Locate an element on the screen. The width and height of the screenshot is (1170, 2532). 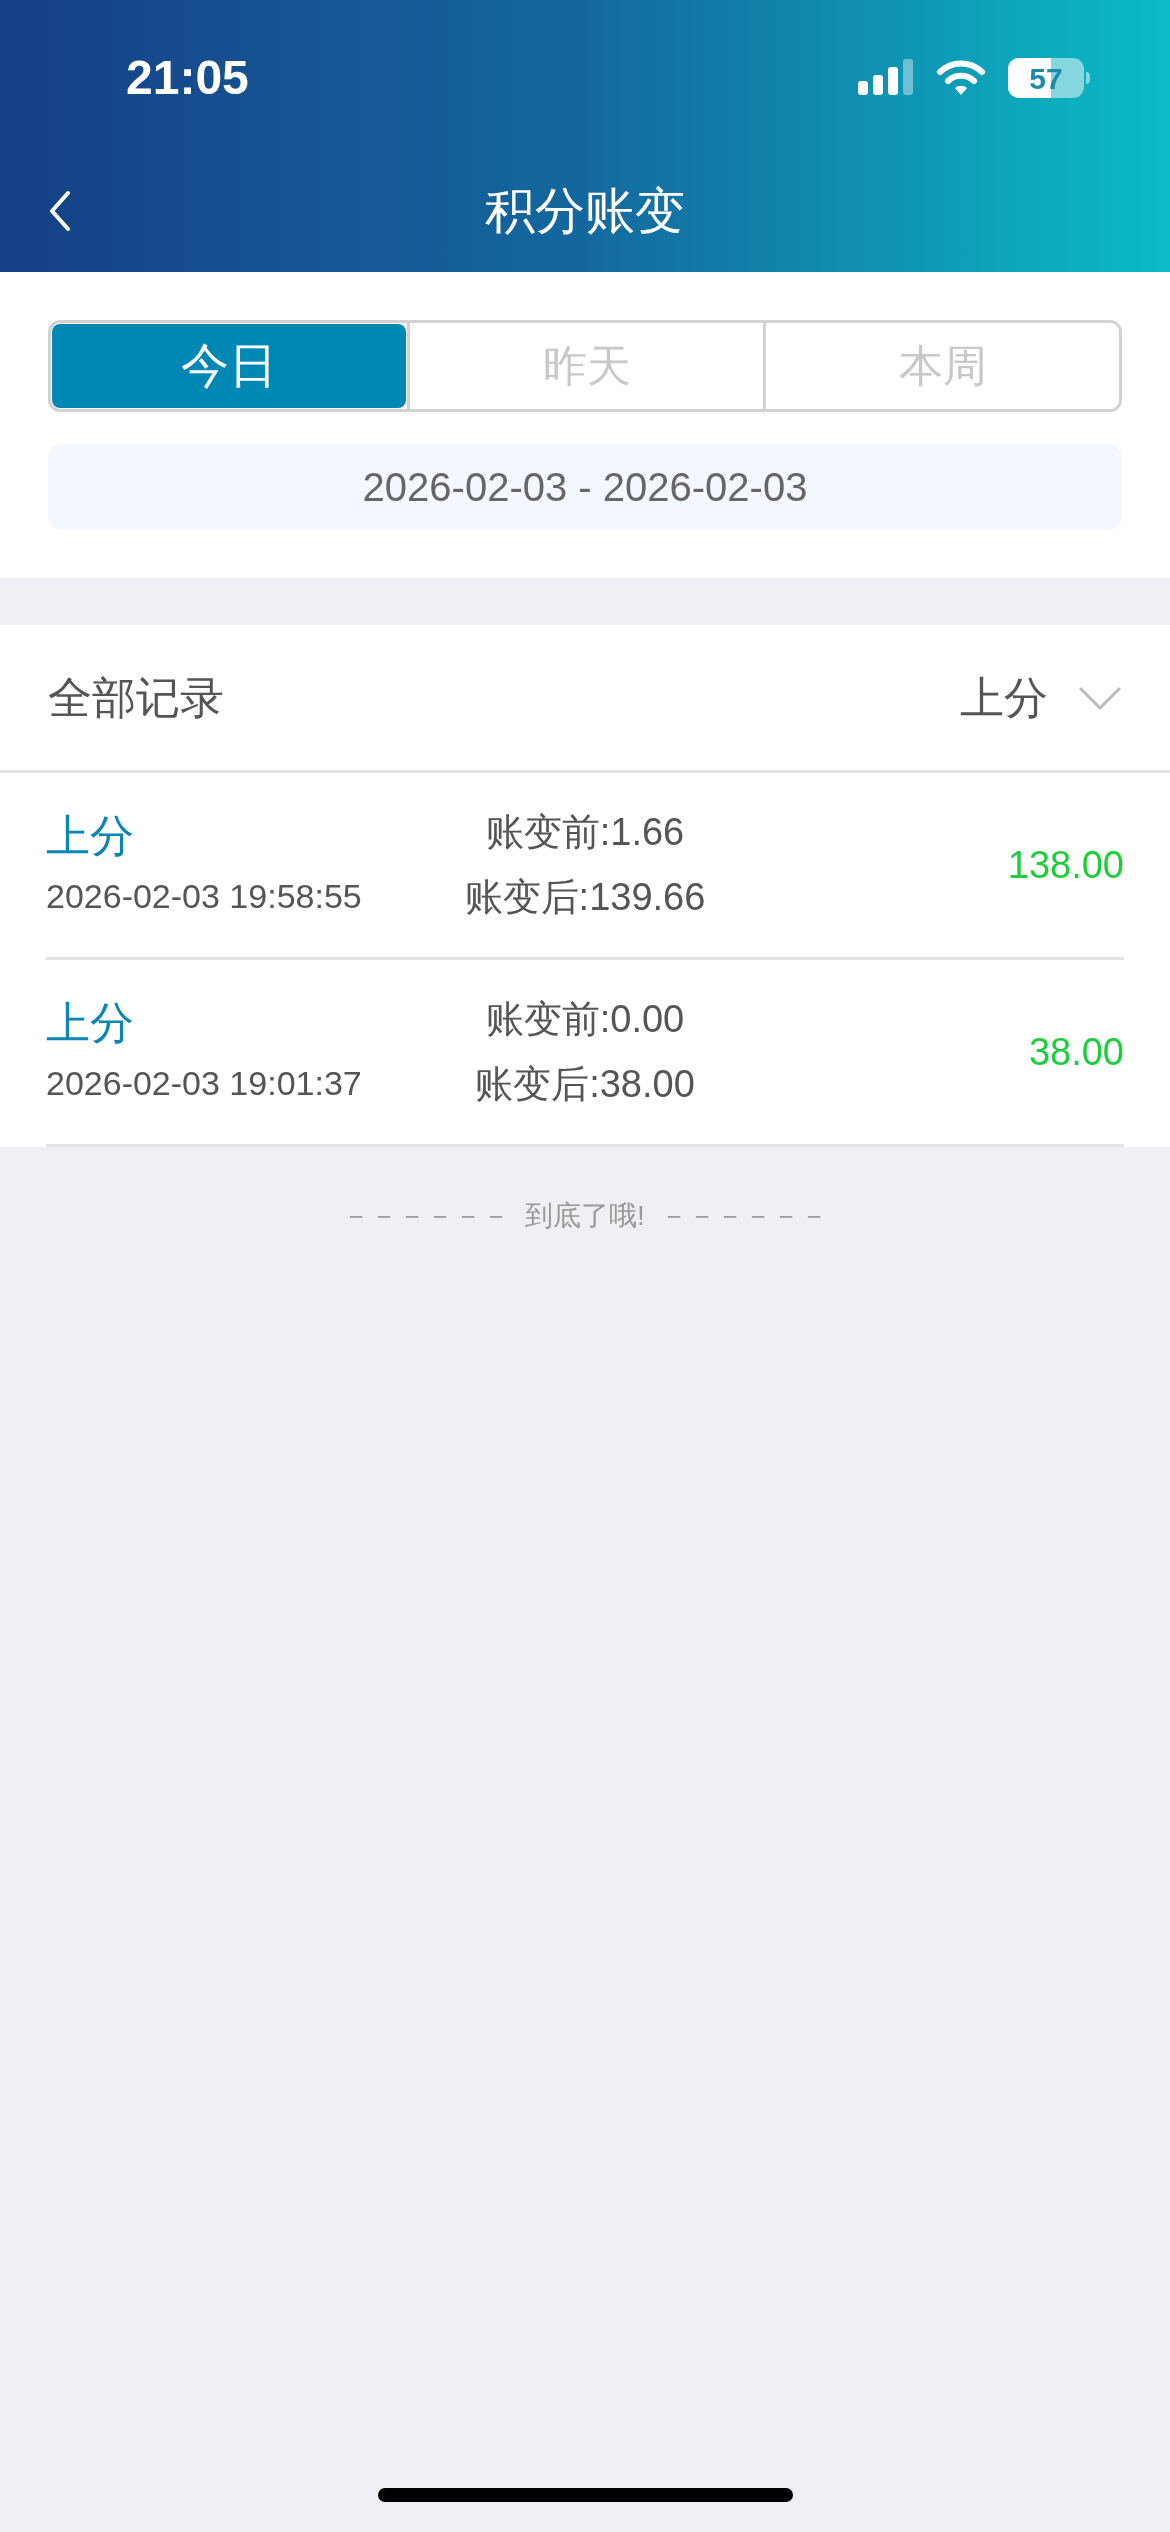
signal-icon is located at coordinates (886, 78).